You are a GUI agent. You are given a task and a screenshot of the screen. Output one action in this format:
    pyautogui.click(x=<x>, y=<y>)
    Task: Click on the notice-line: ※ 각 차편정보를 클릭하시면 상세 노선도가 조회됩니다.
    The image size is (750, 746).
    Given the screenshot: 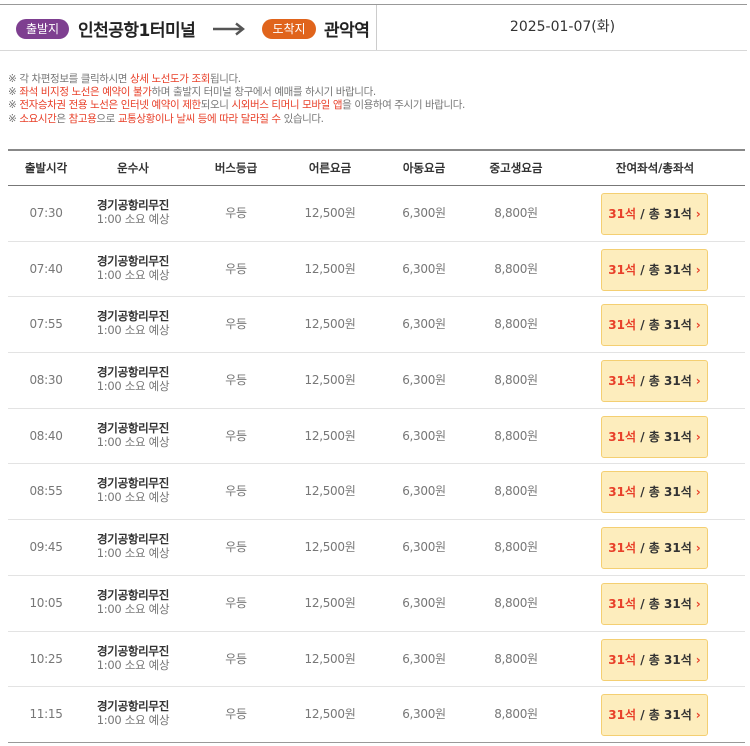 What is the action you would take?
    pyautogui.click(x=375, y=79)
    